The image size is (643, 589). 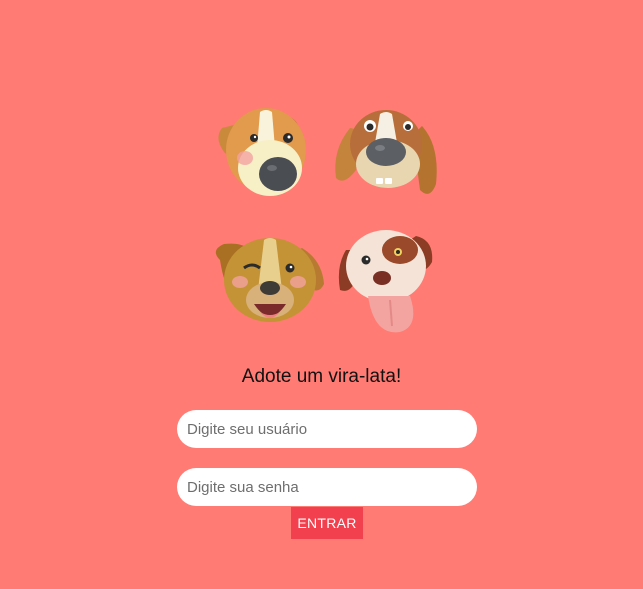 I want to click on page-title: Adote um vira-lata!, so click(x=321, y=376).